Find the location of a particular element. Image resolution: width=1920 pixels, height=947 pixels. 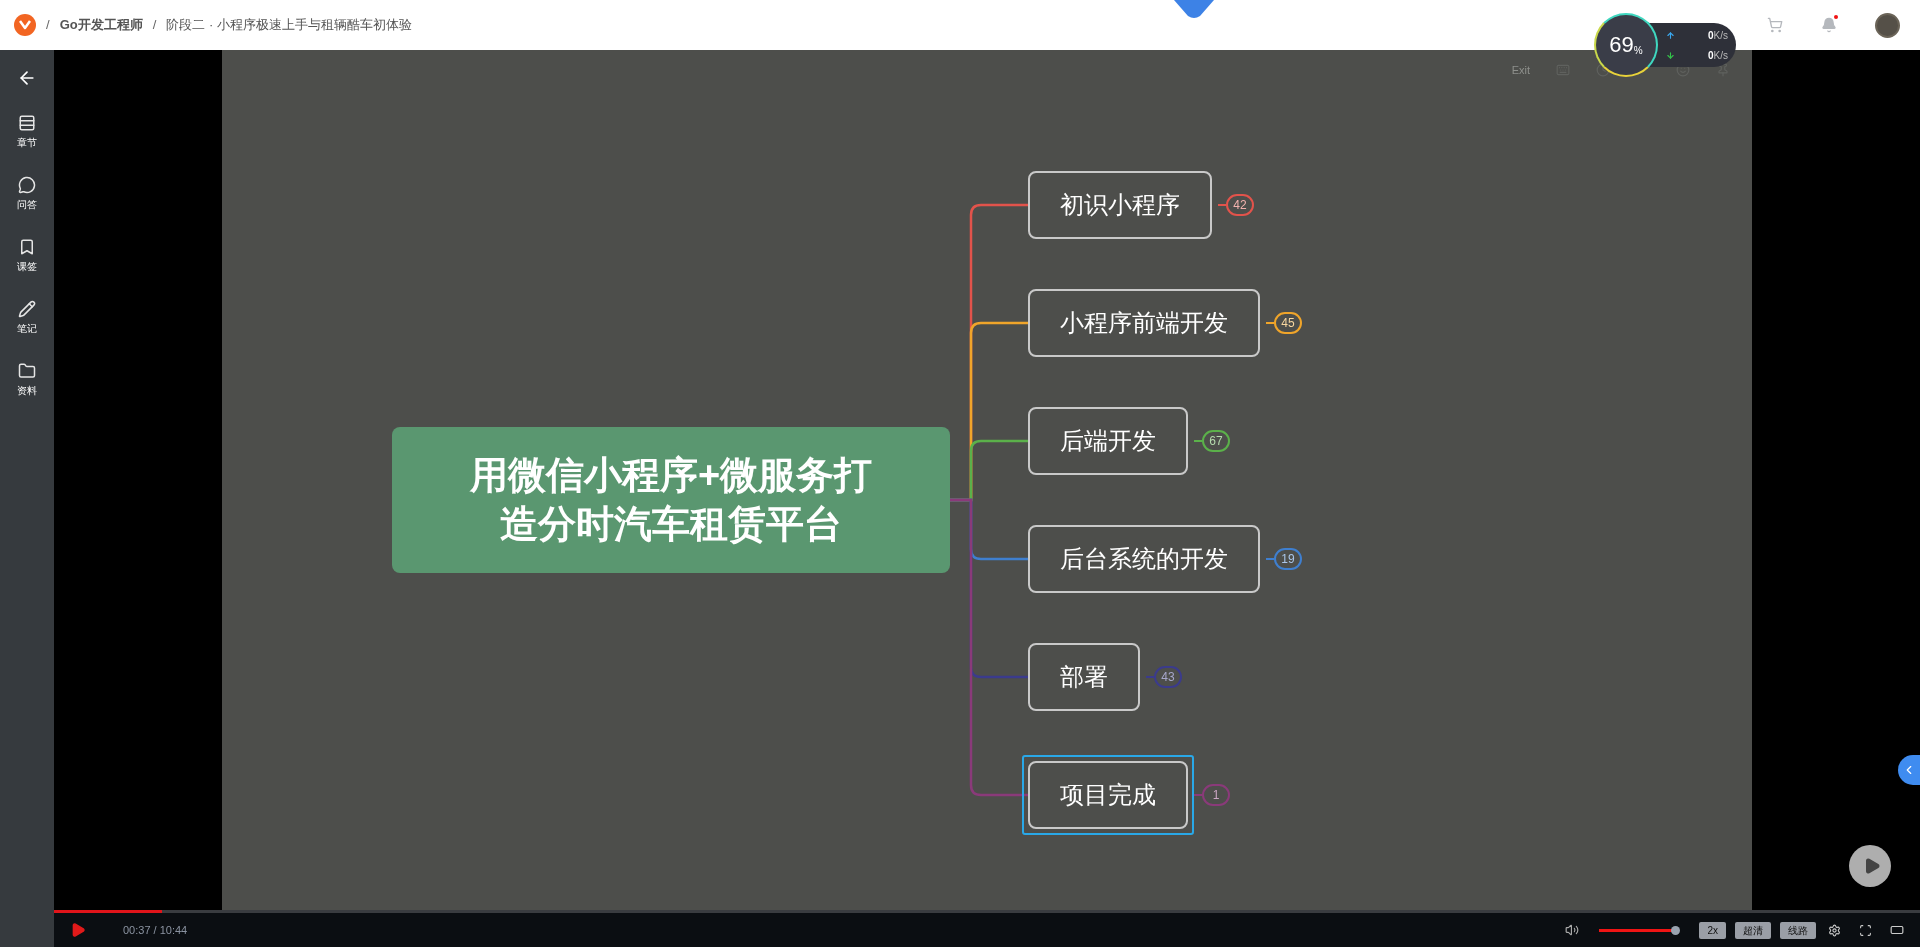

count-badge: 43 is located at coordinates (1168, 677).